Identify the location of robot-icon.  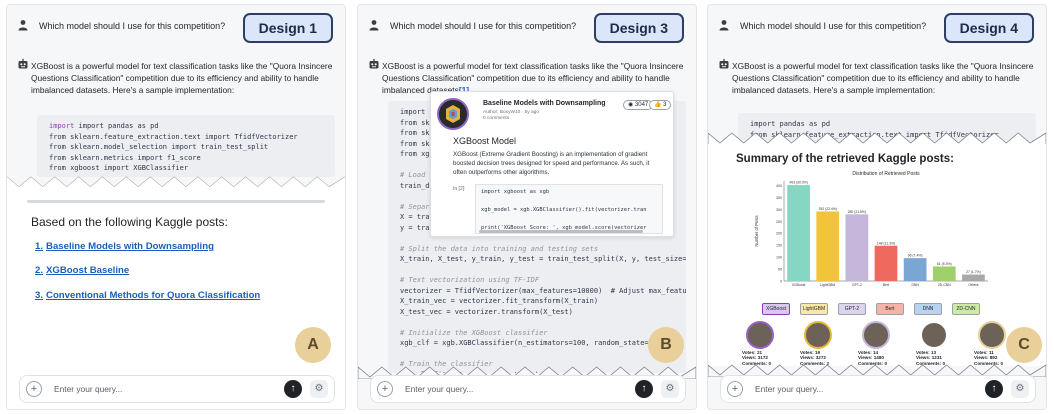
(23, 63).